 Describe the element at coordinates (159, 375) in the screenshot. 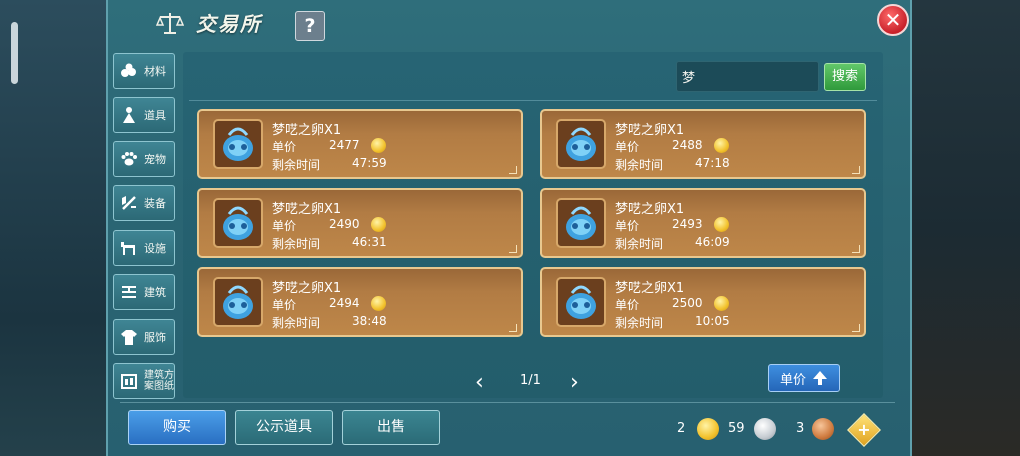

I see `sidebar-item-label-line1: 建筑方` at that location.